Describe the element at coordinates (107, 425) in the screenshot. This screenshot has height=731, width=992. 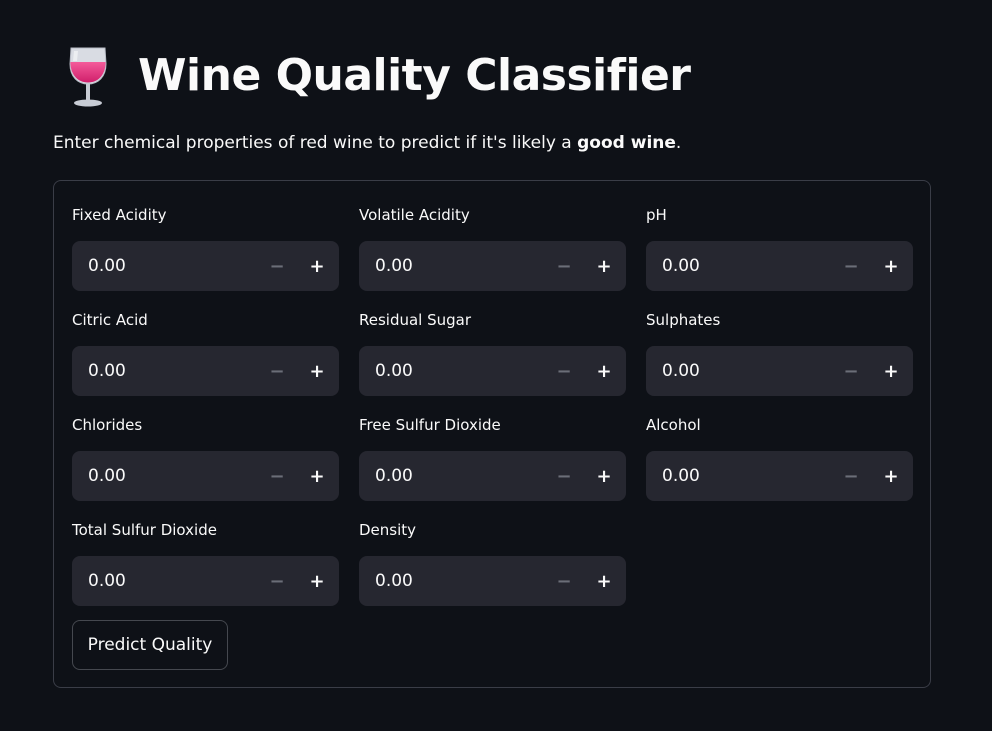
I see `field-label: Chlorides` at that location.